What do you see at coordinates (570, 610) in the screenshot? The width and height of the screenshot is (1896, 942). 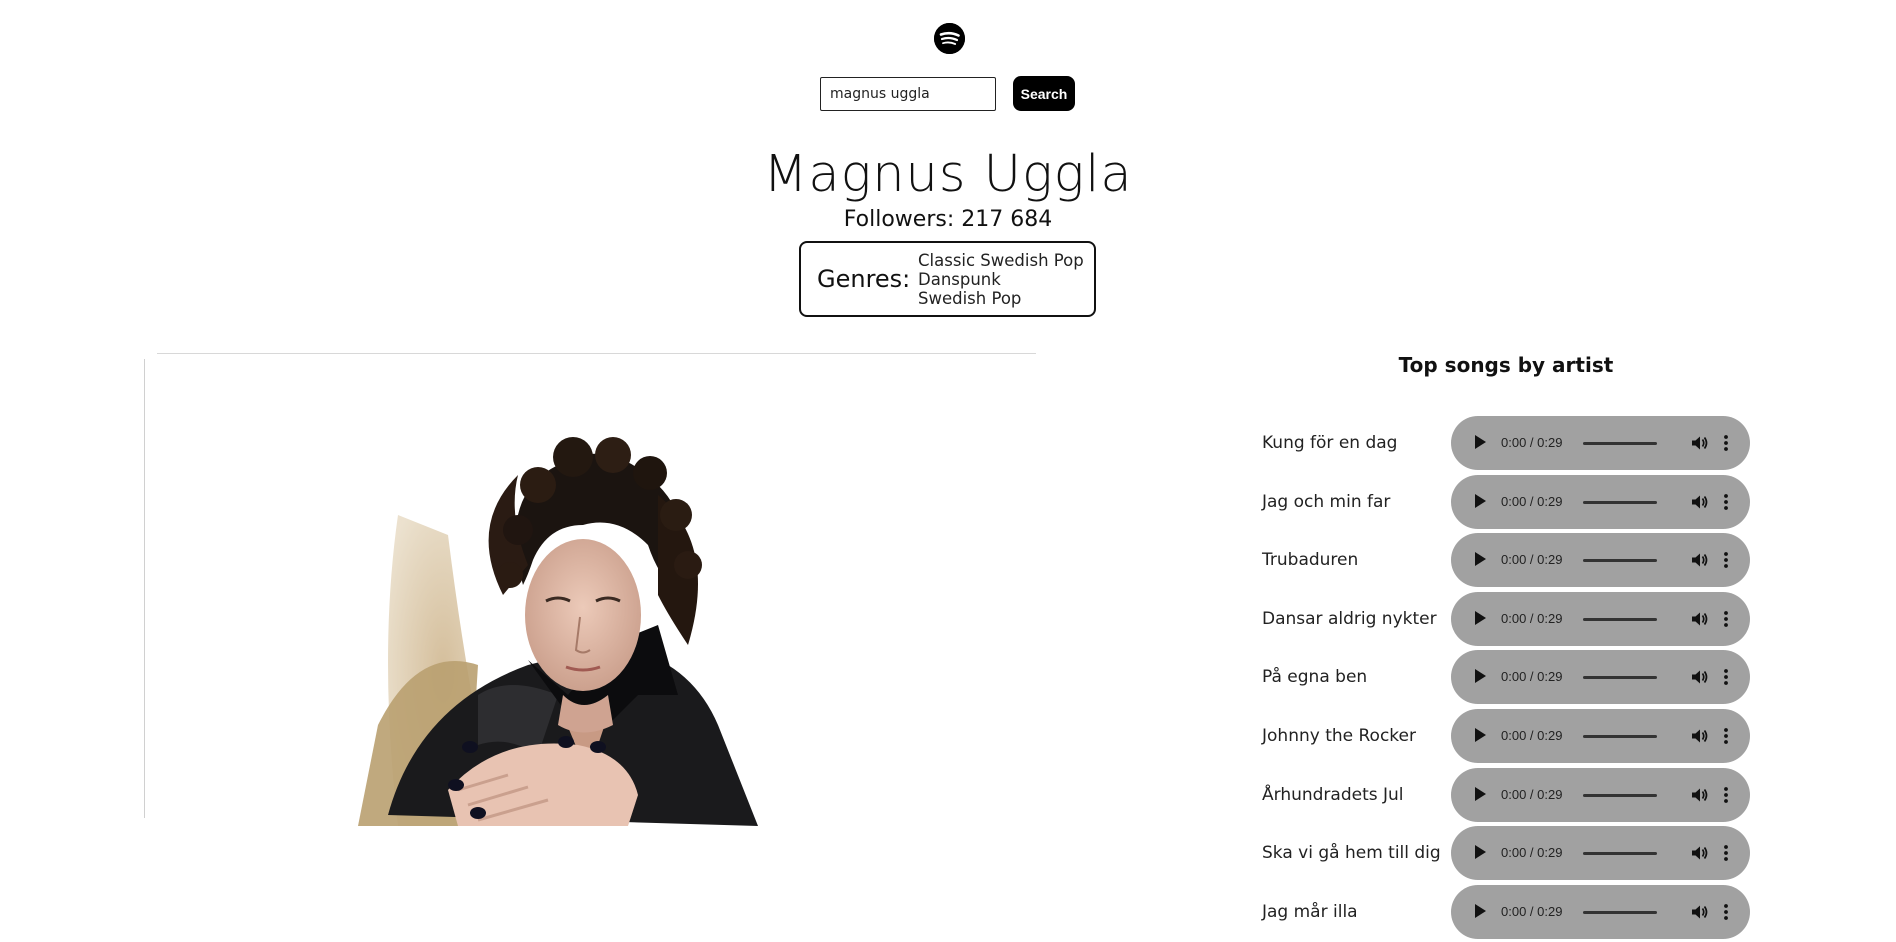 I see `artist-image` at bounding box center [570, 610].